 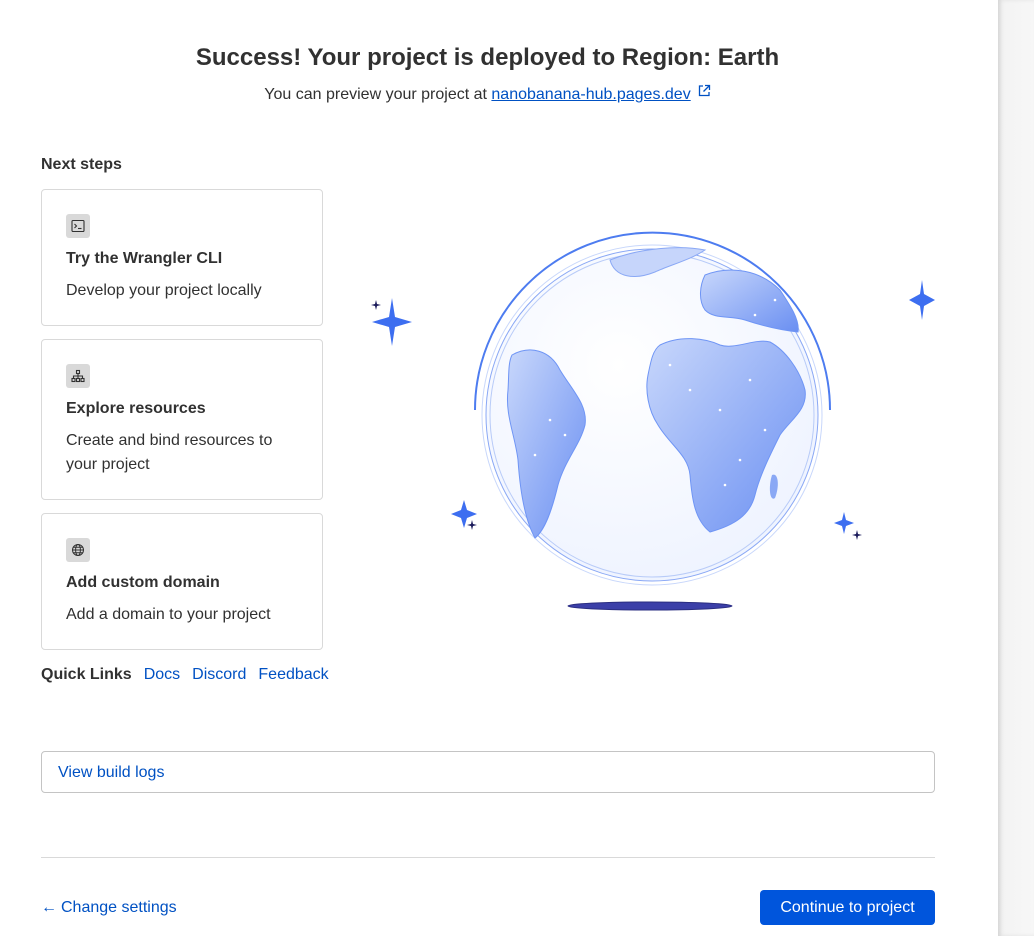 I want to click on next-steps-label: Next steps, so click(x=81, y=164).